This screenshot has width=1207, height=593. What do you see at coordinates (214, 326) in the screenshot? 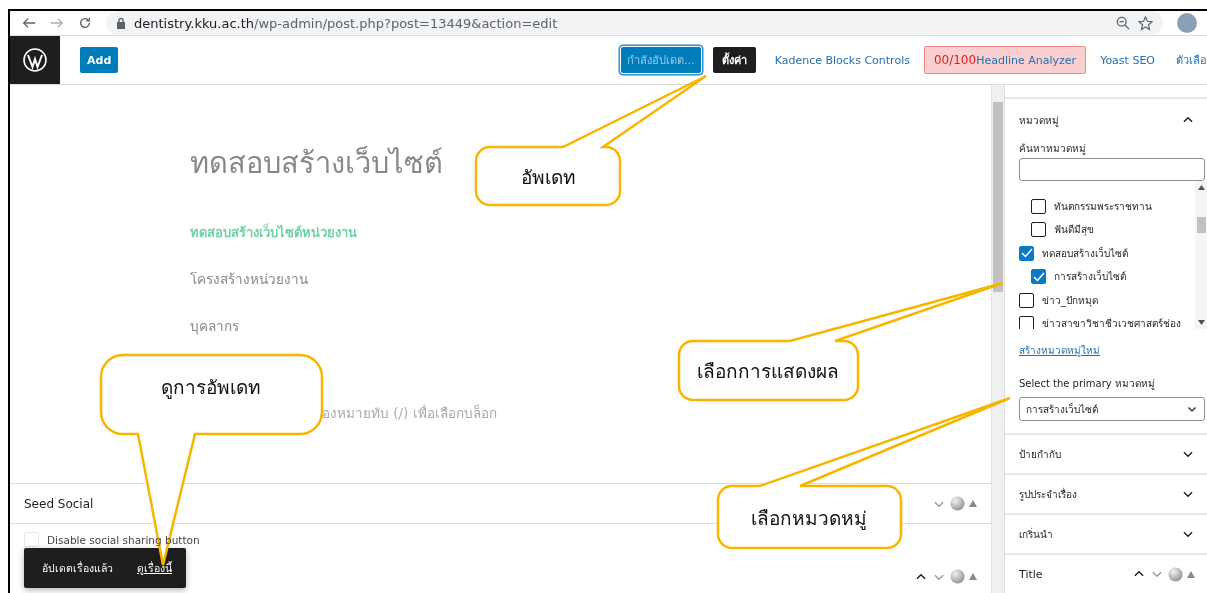
I see `paragraph-text: บุคลากร` at bounding box center [214, 326].